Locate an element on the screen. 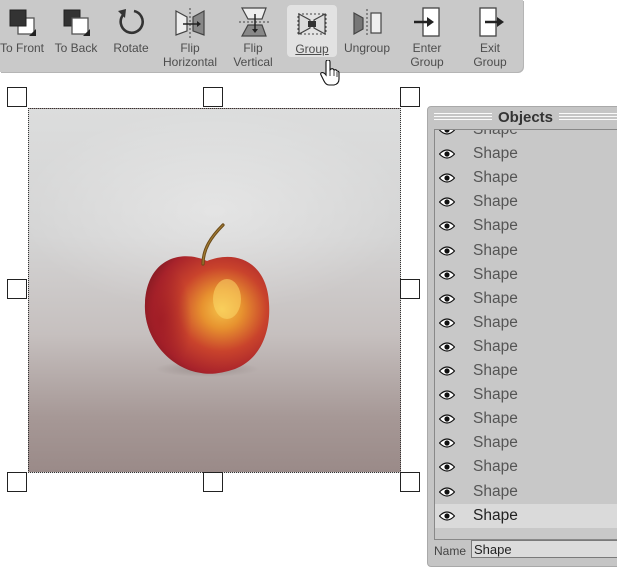  resize-handle-top-right is located at coordinates (410, 97).